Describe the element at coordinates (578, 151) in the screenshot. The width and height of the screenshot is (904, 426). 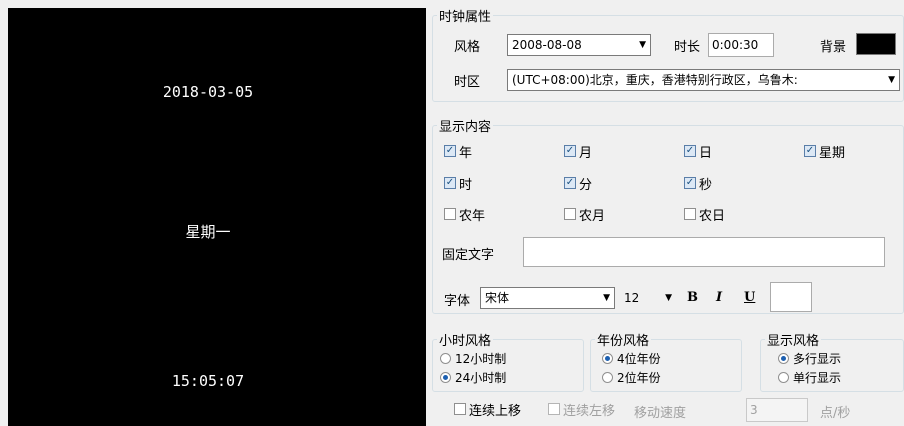
I see `checkbox-month: ✓ 月` at that location.